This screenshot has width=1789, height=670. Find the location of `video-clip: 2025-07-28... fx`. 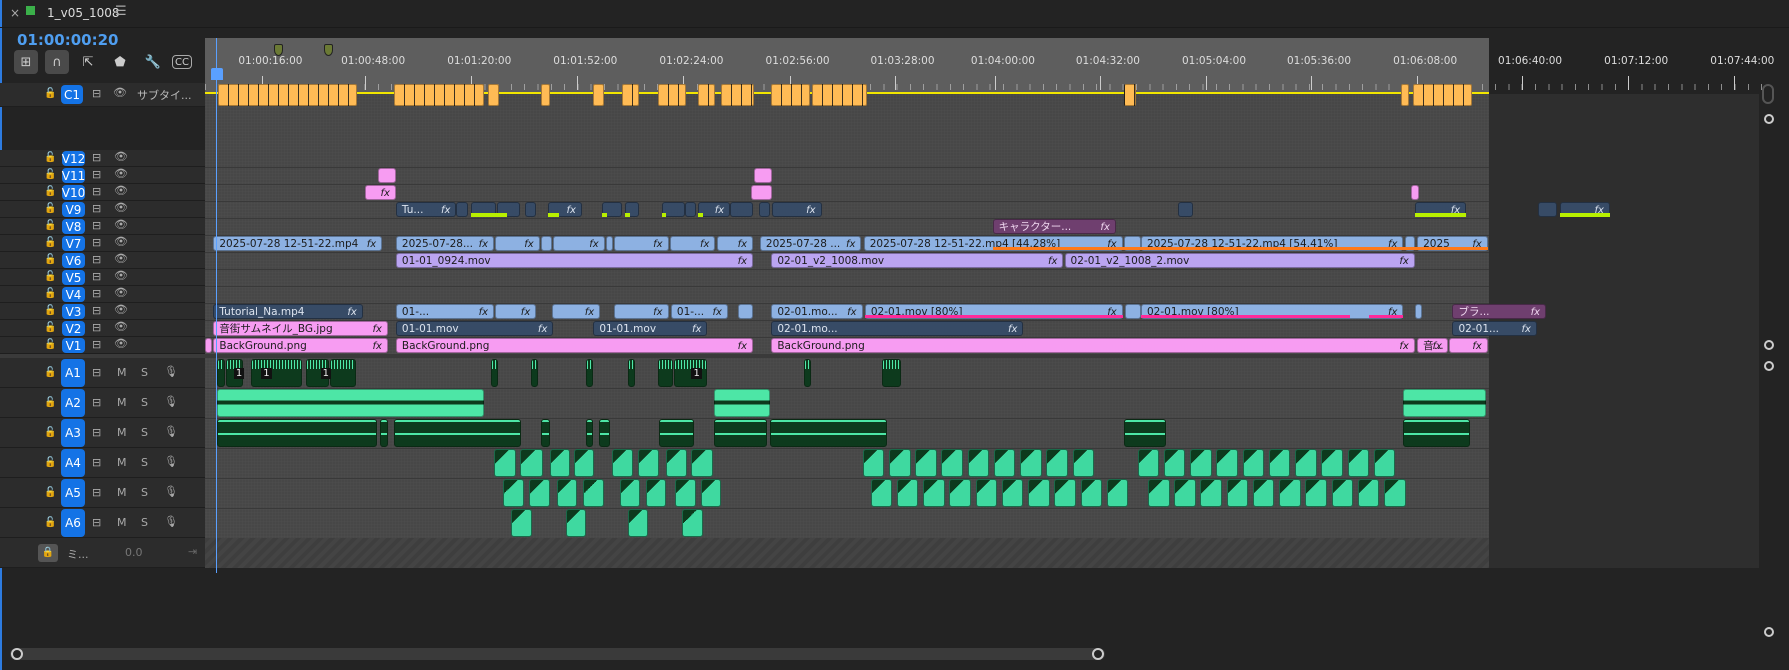

video-clip: 2025-07-28... fx is located at coordinates (445, 243).